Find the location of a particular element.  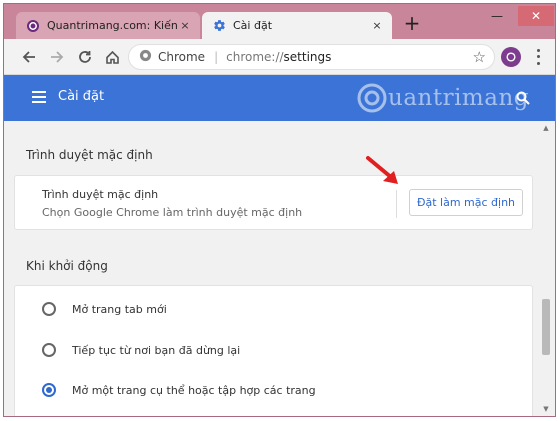

address-bar: Chrome | chrome://settings ☆ is located at coordinates (311, 57).